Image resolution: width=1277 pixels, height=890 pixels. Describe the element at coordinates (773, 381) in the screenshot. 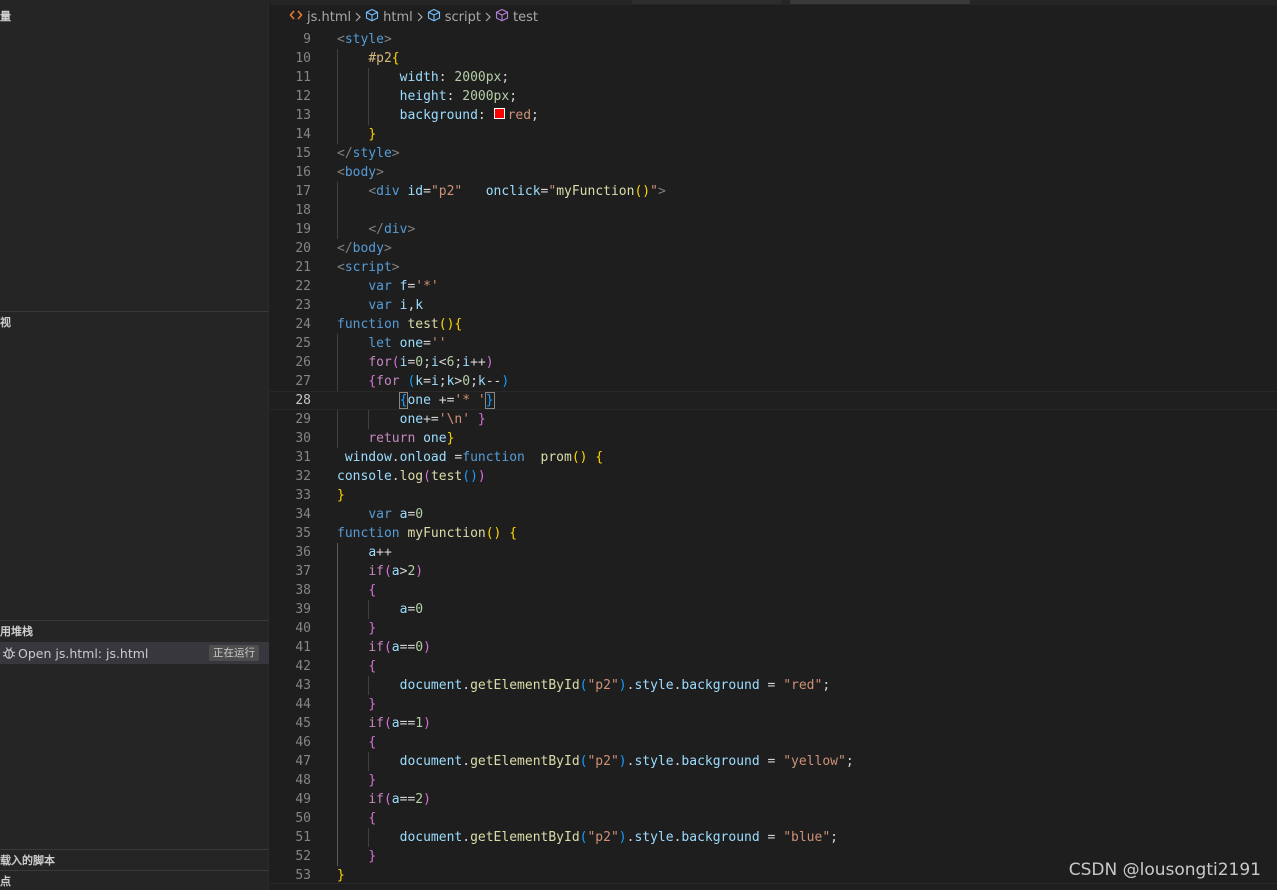

I see `code-line: 27 {for (k=i;k>0;k--)` at that location.